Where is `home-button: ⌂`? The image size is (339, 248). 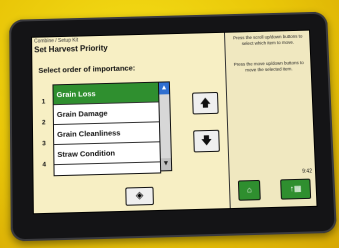
home-button: ⌂ is located at coordinates (249, 190).